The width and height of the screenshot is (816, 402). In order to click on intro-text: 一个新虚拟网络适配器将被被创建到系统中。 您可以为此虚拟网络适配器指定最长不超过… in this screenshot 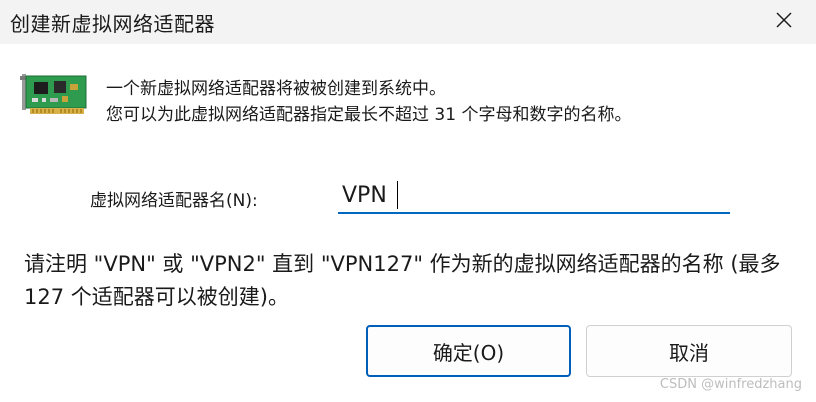, I will do `click(368, 102)`.